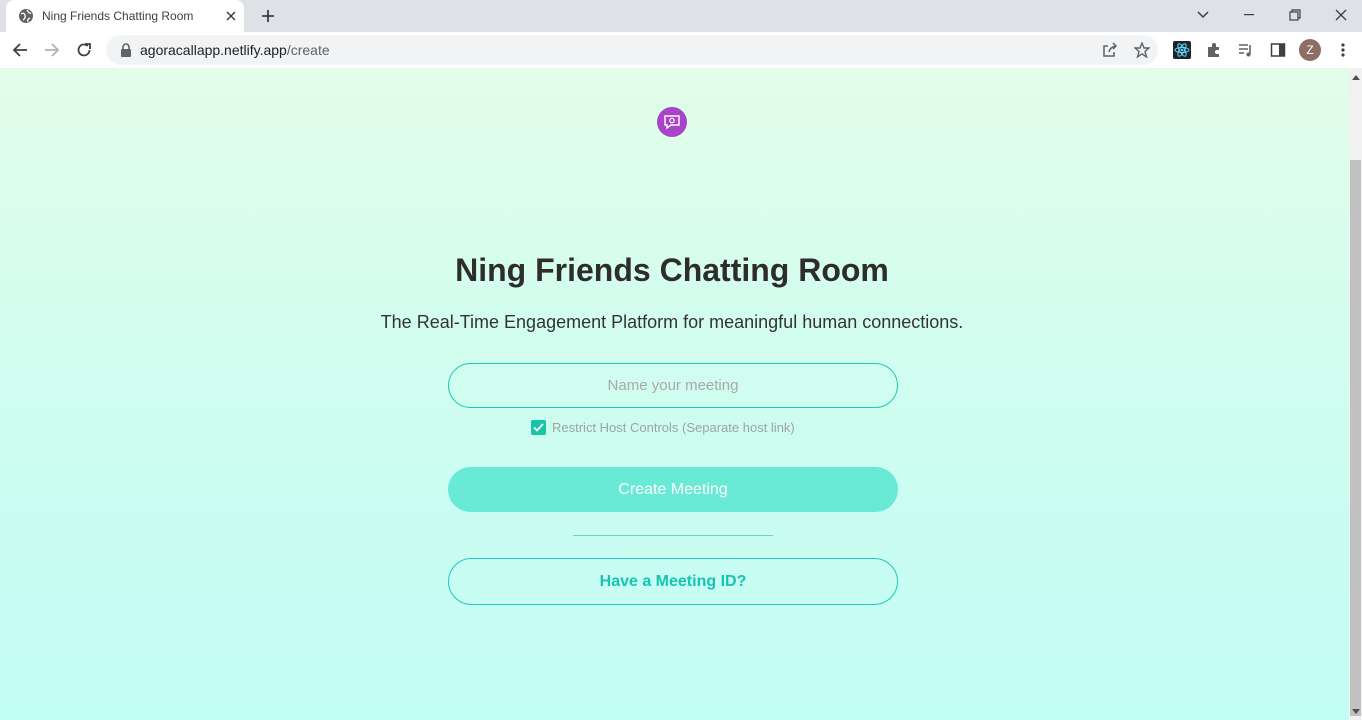  Describe the element at coordinates (1343, 50) in the screenshot. I see `kebab-menu-icon` at that location.